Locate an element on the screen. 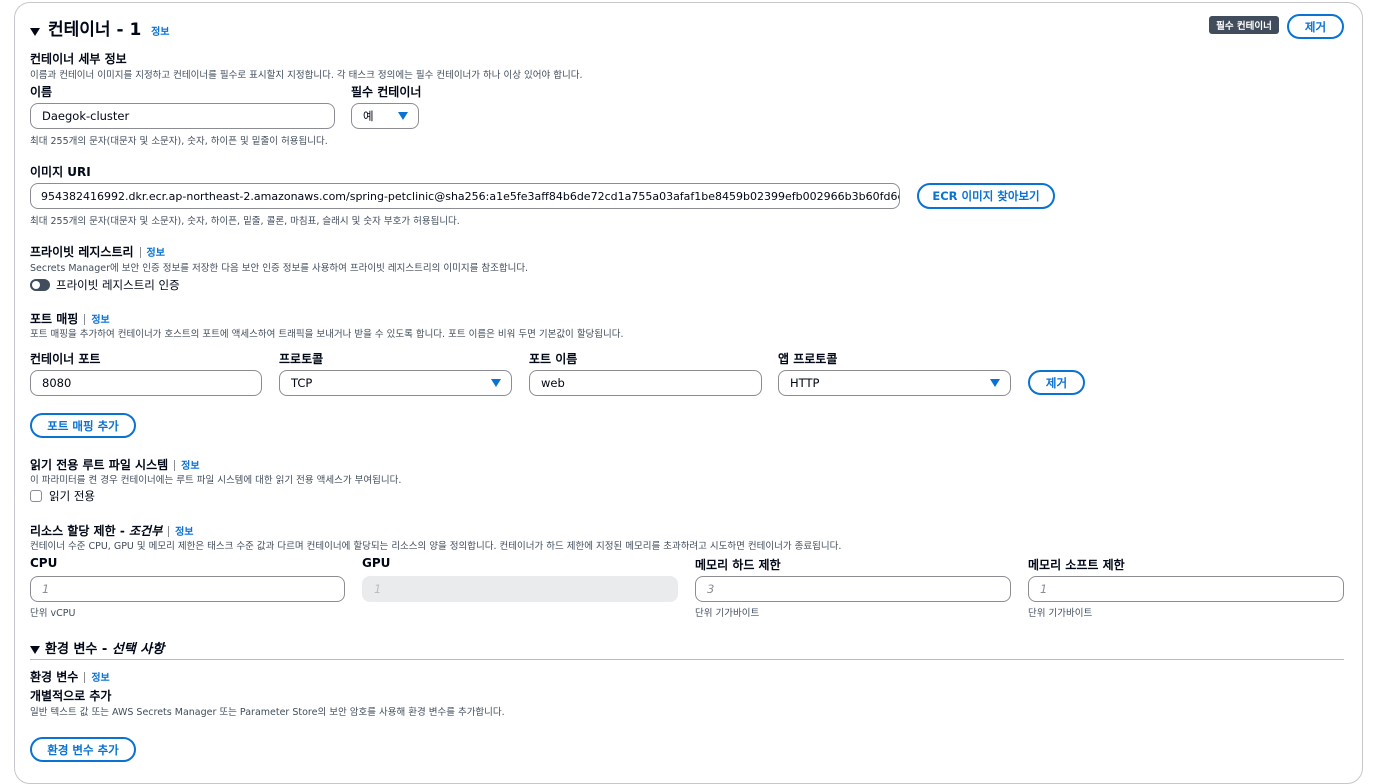  cpu-hint: 단위 vCPU is located at coordinates (53, 613).